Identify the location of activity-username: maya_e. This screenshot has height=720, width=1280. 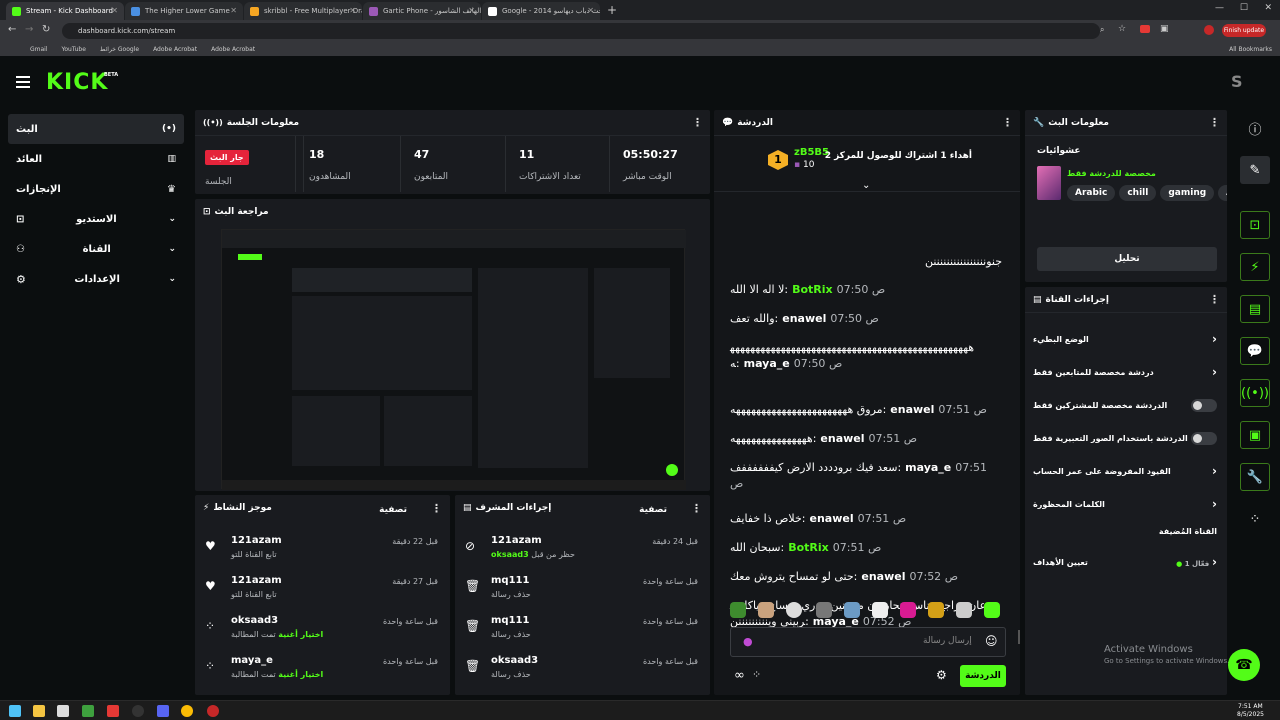
(252, 660).